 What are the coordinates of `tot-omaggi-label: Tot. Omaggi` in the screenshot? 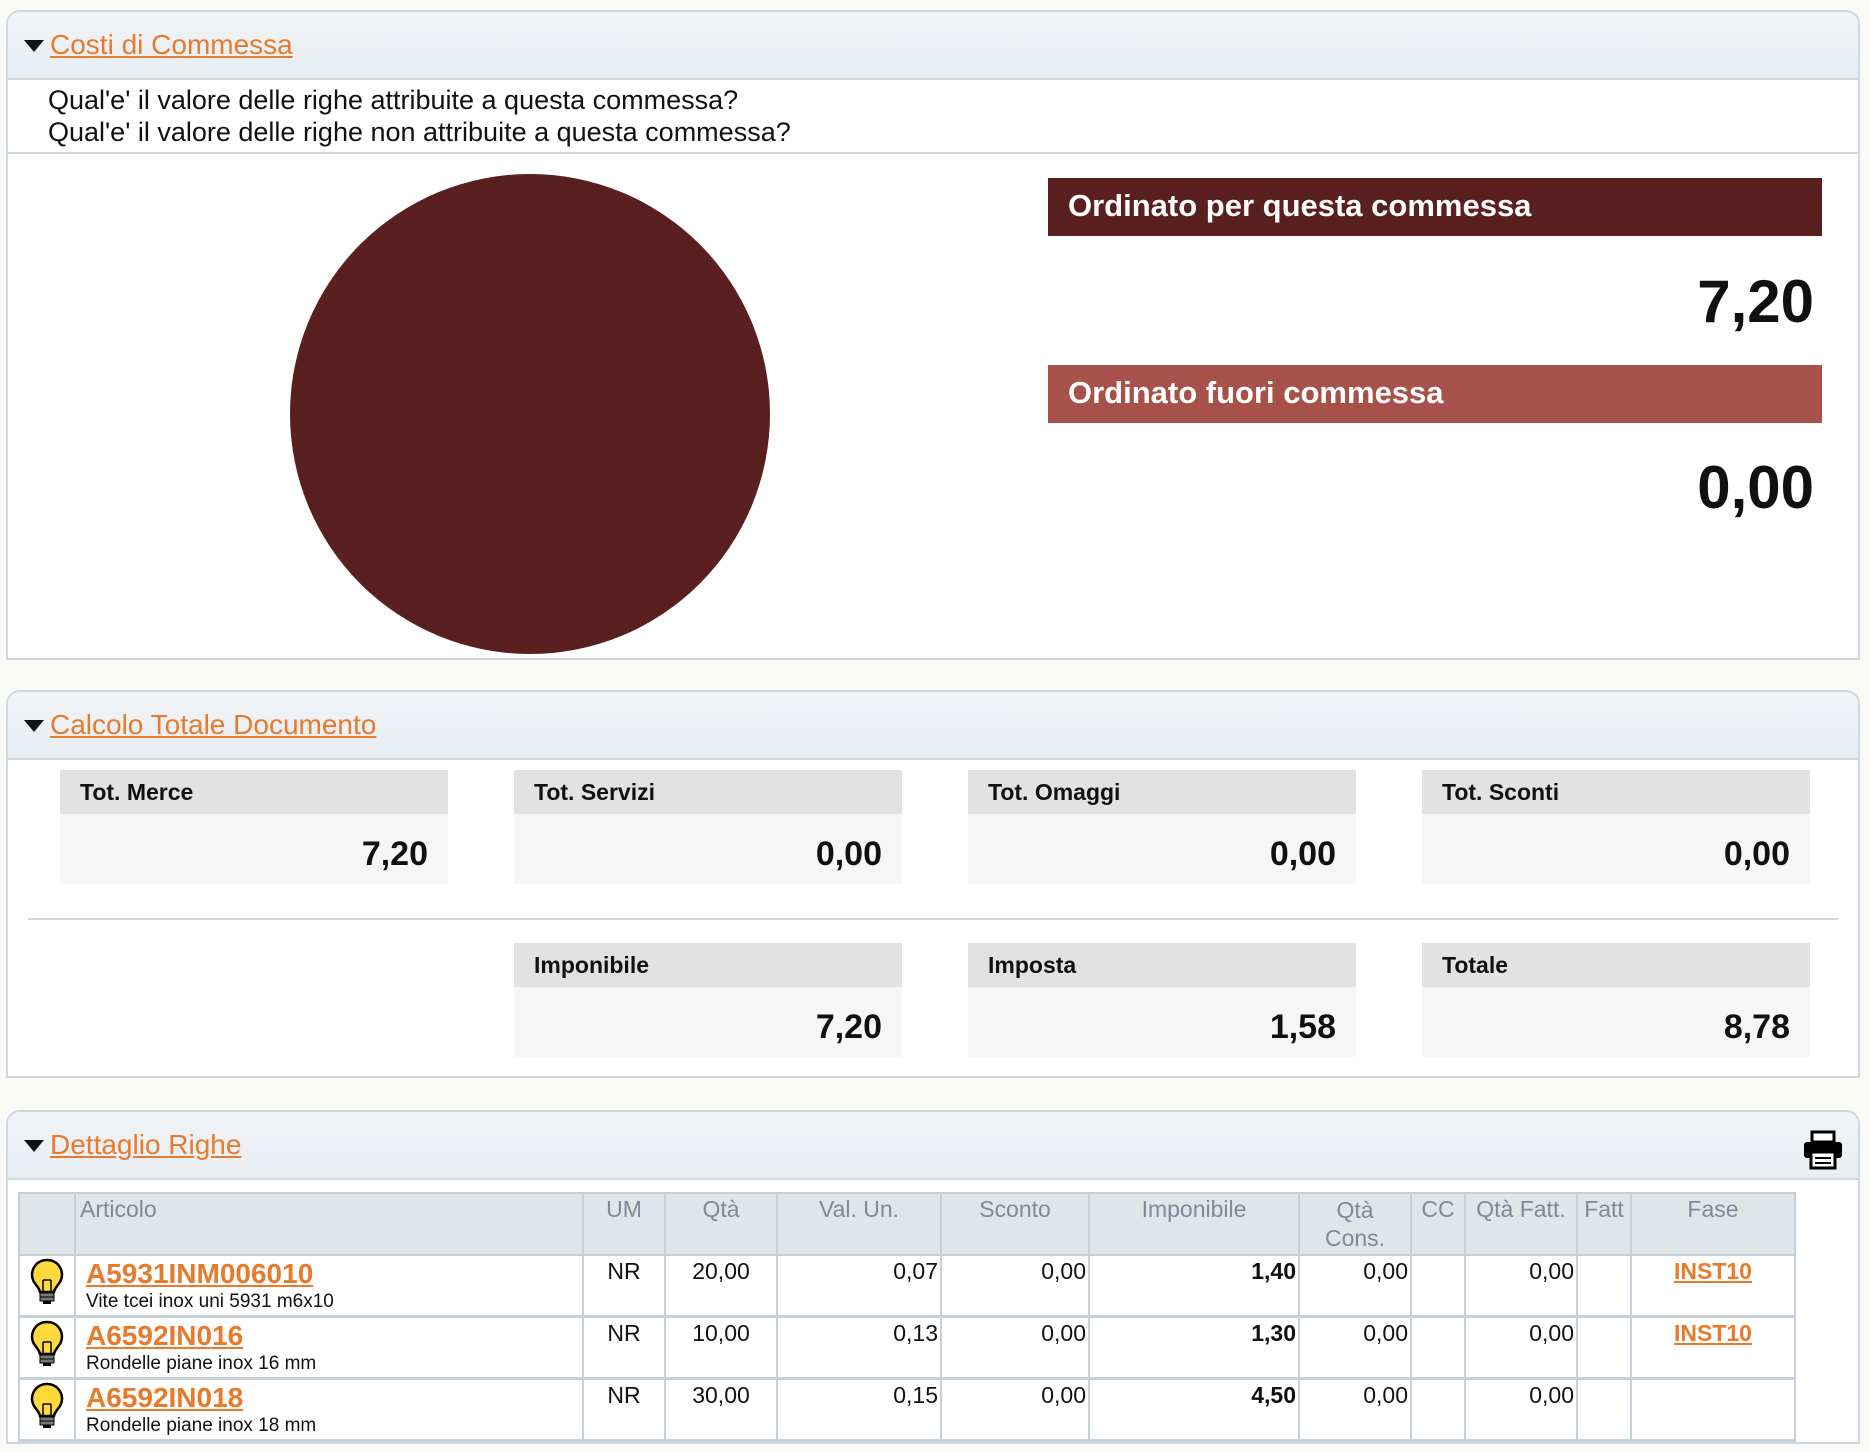 It's located at (1162, 792).